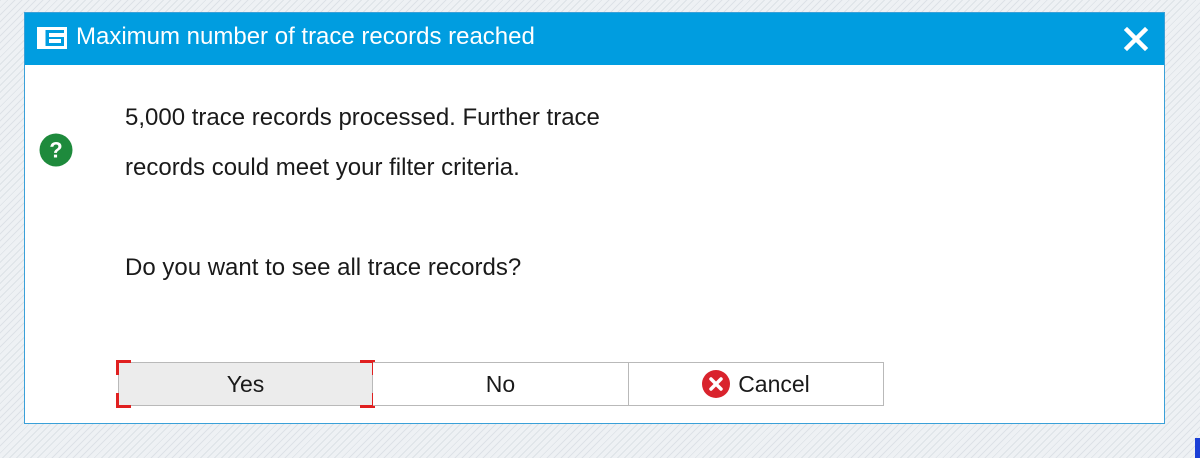  I want to click on yes-button-label: Yes, so click(245, 383).